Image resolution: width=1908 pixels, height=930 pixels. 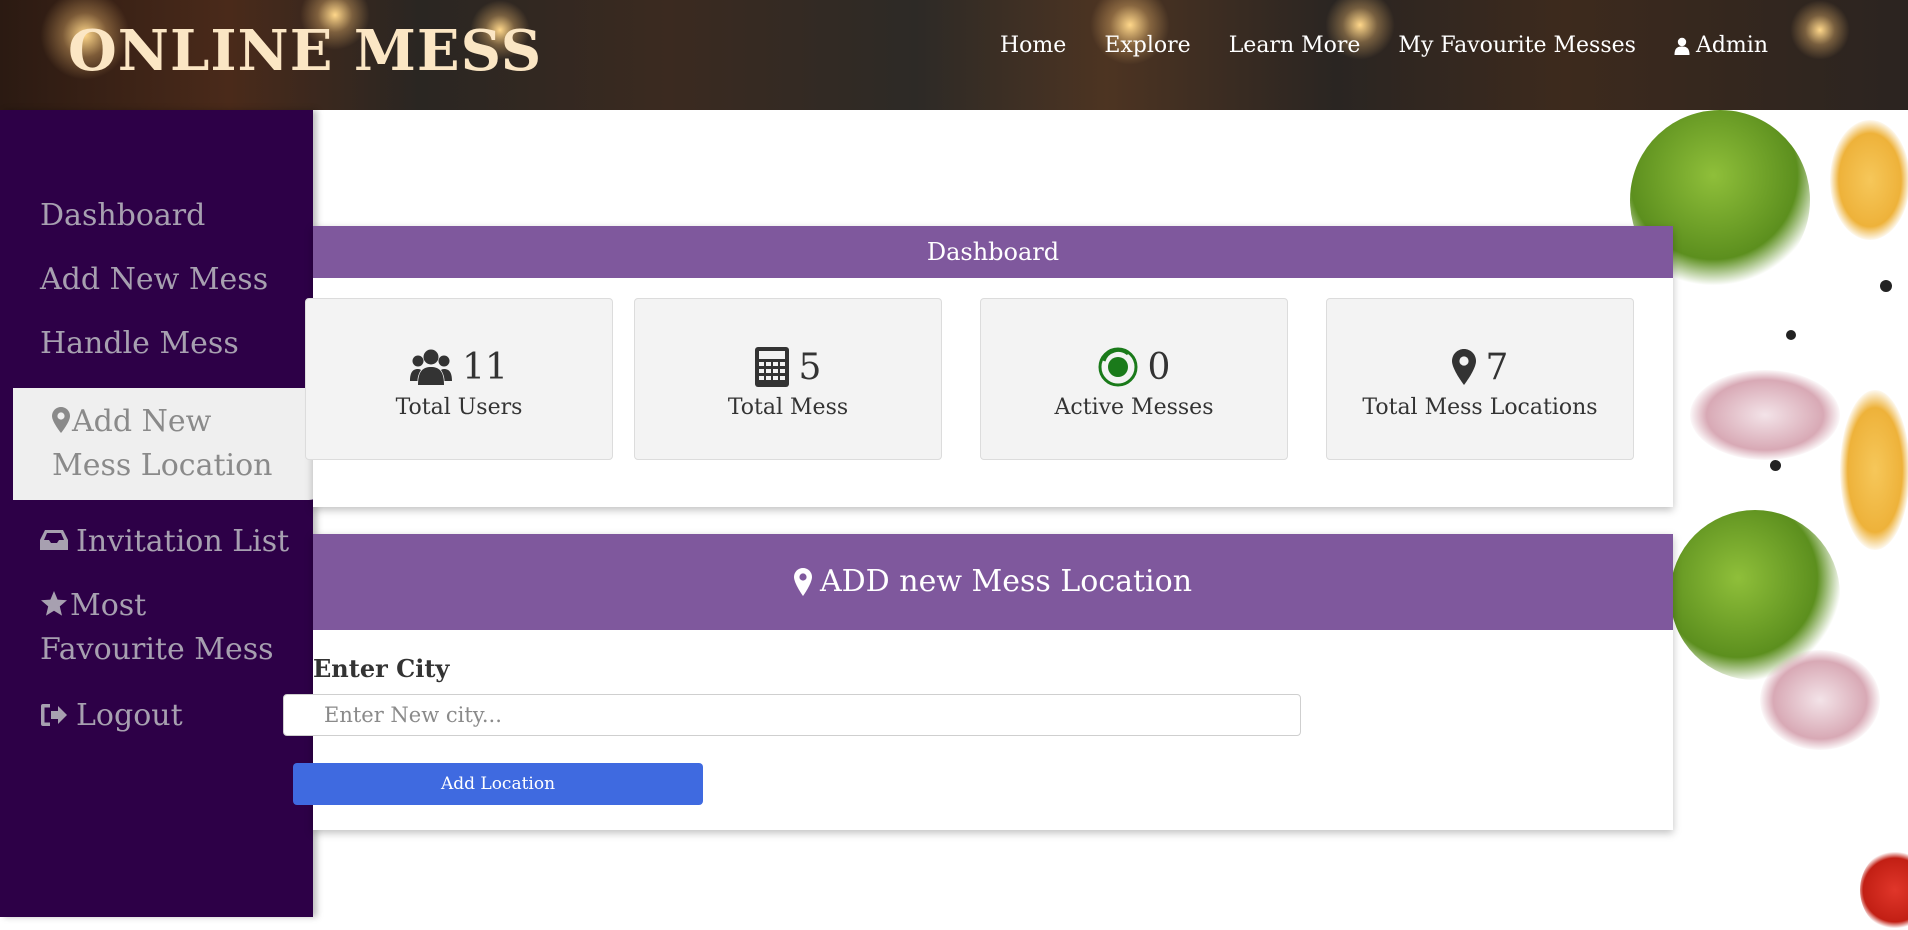 I want to click on brand-logo: ONLINE MESS, so click(x=305, y=51).